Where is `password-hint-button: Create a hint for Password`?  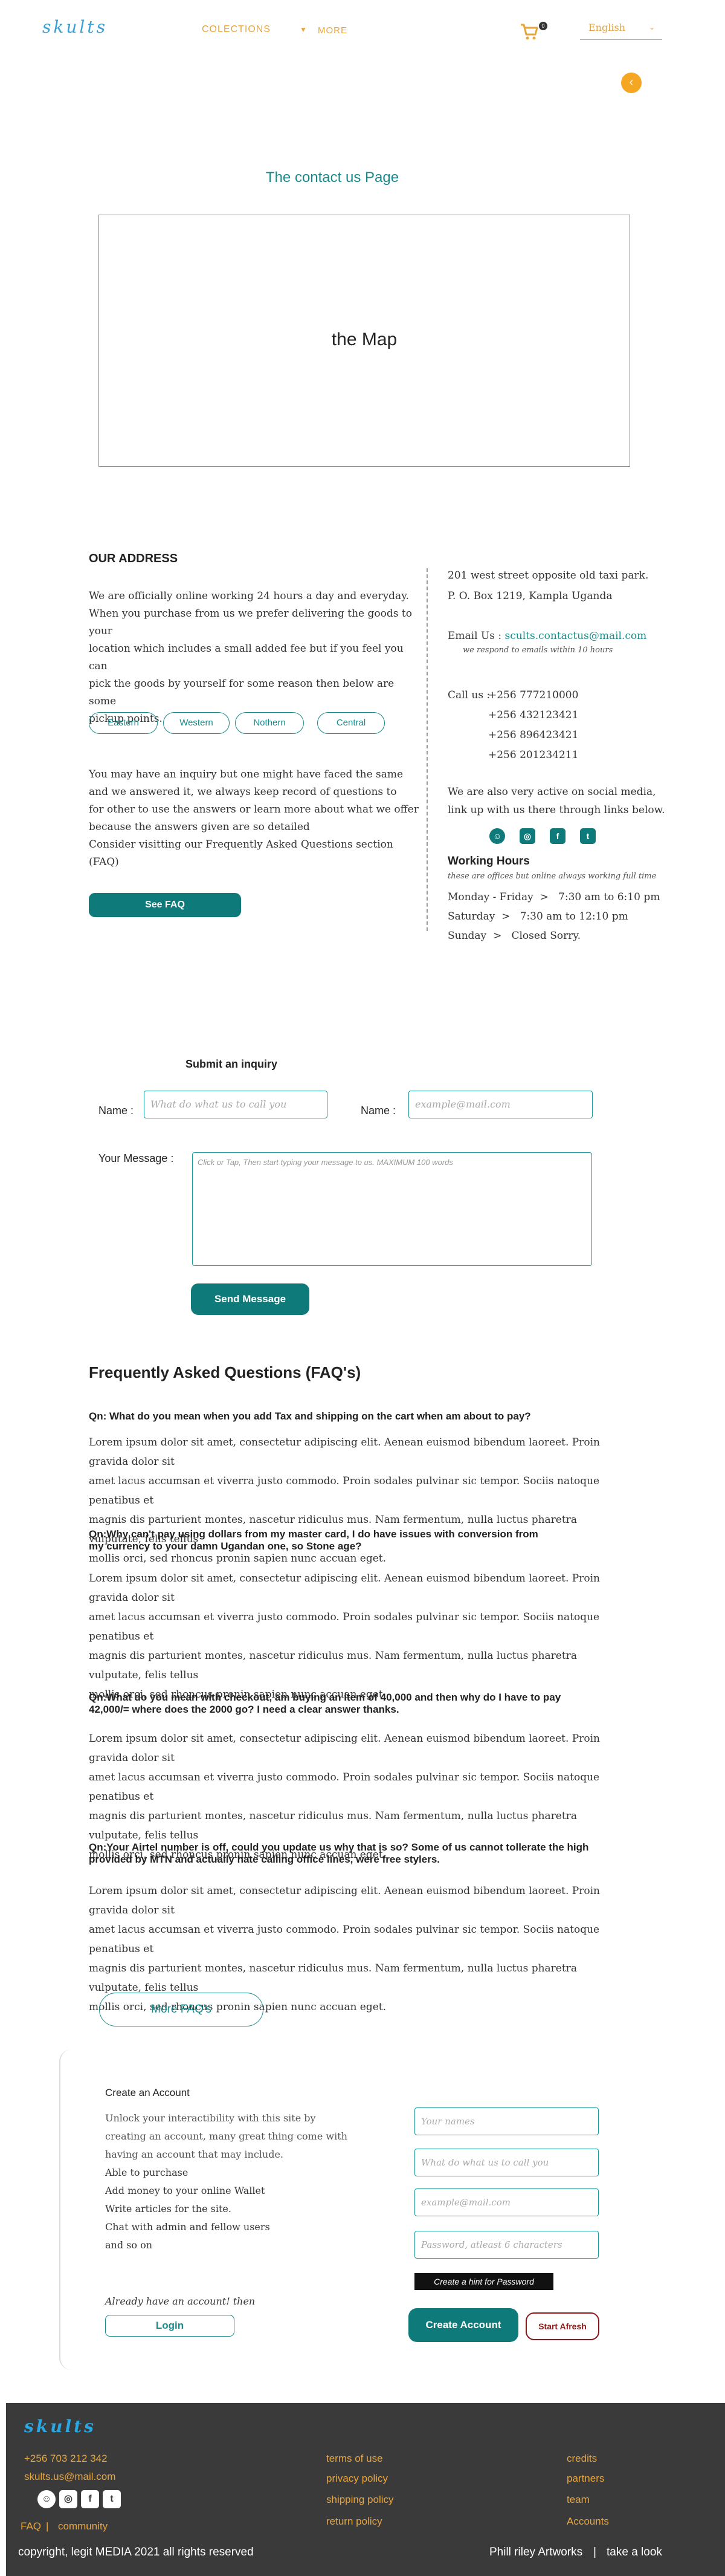
password-hint-button: Create a hint for Password is located at coordinates (483, 2281).